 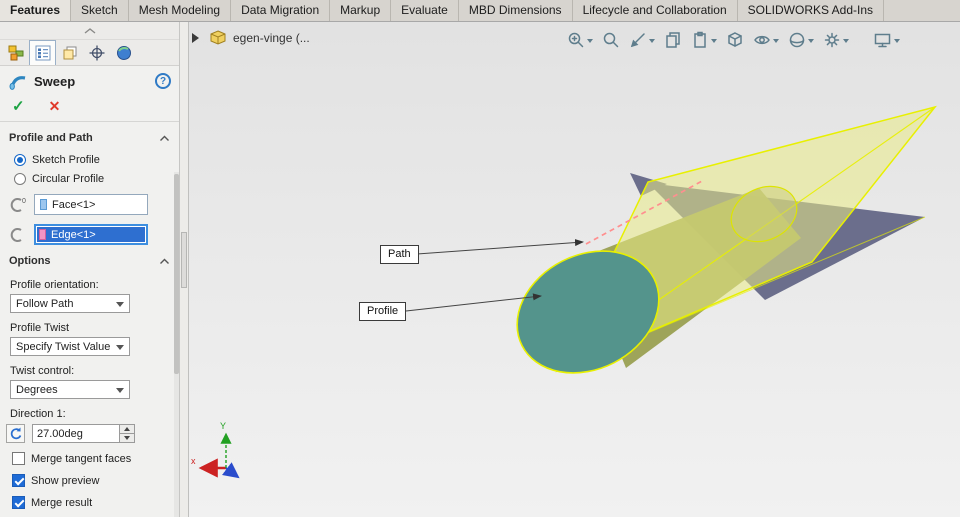 I want to click on svg-text: 0, so click(x=24, y=201).